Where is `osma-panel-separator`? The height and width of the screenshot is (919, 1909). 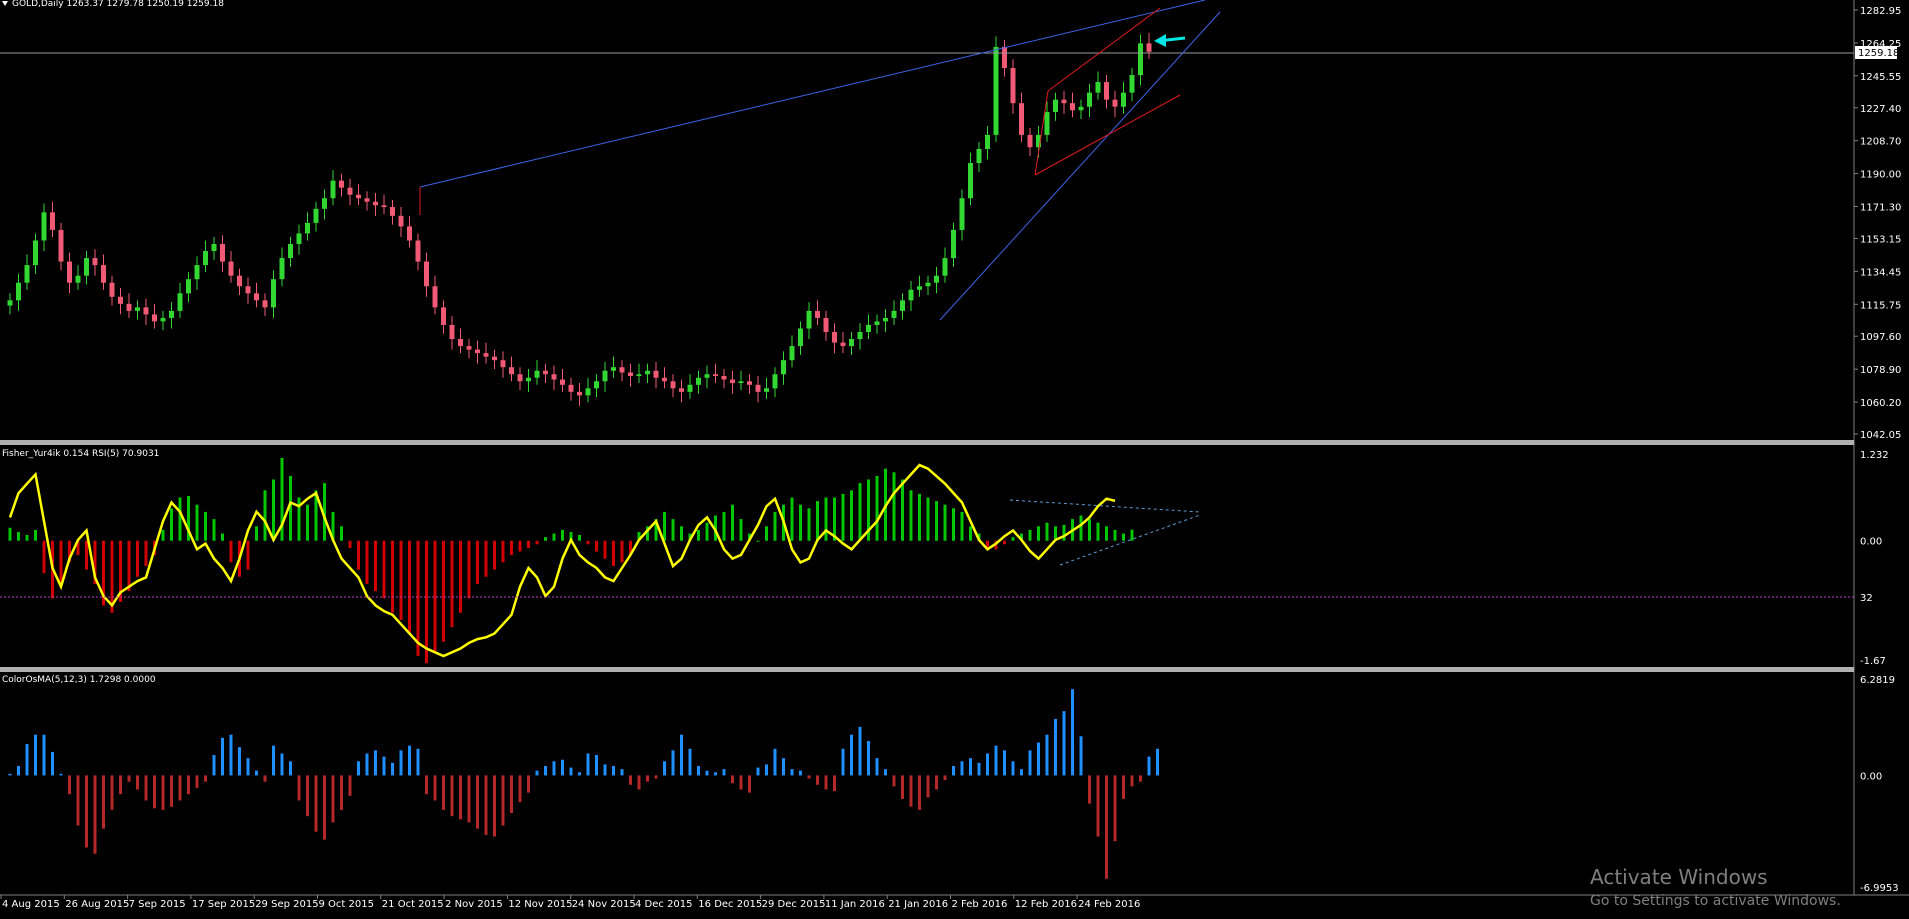
osma-panel-separator is located at coordinates (927, 669).